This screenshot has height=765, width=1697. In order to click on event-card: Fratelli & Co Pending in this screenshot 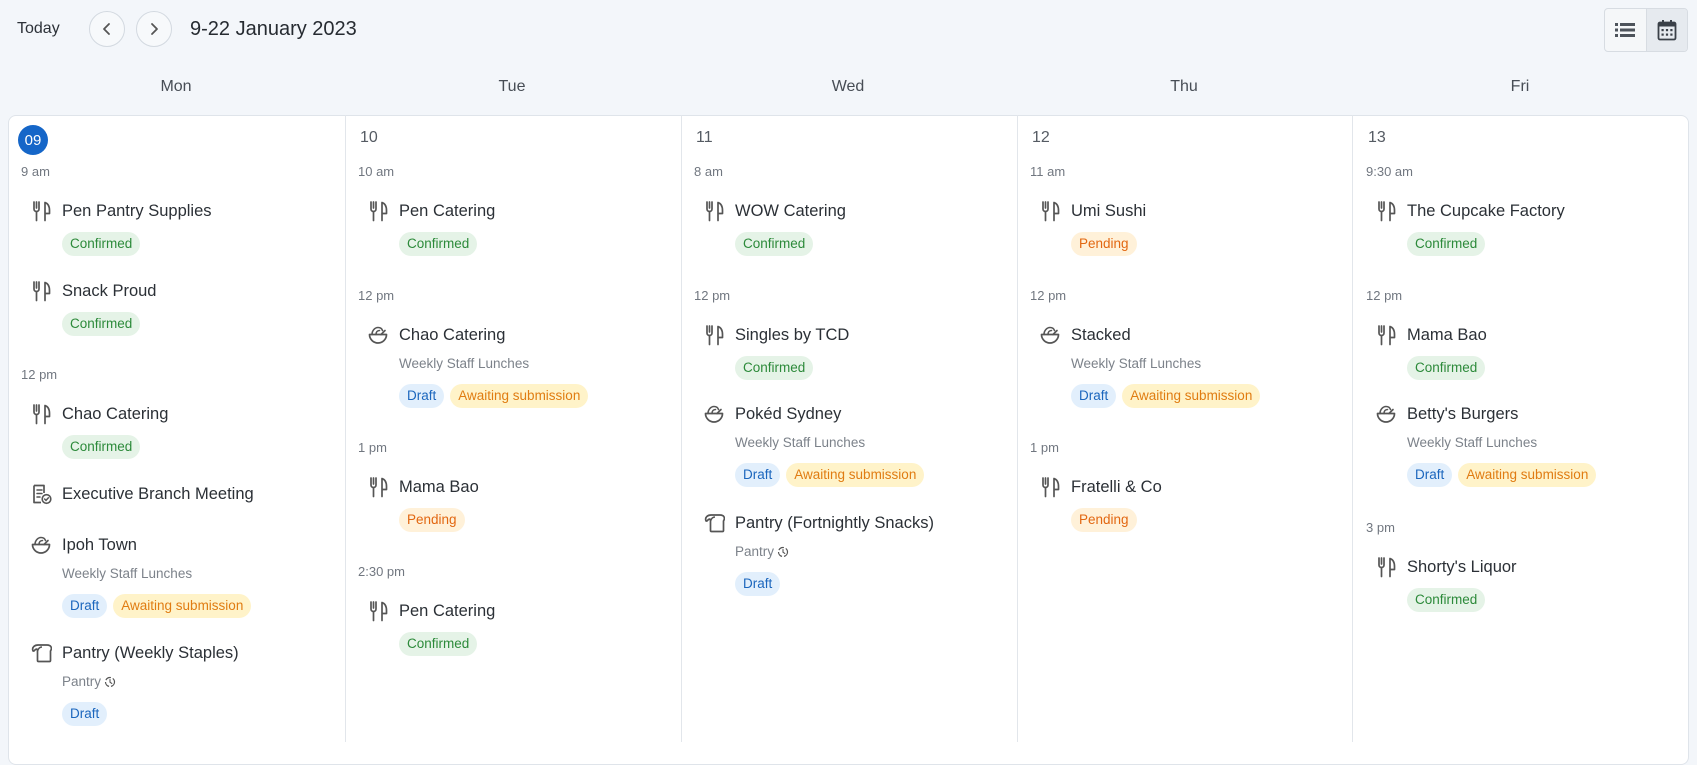, I will do `click(1189, 505)`.